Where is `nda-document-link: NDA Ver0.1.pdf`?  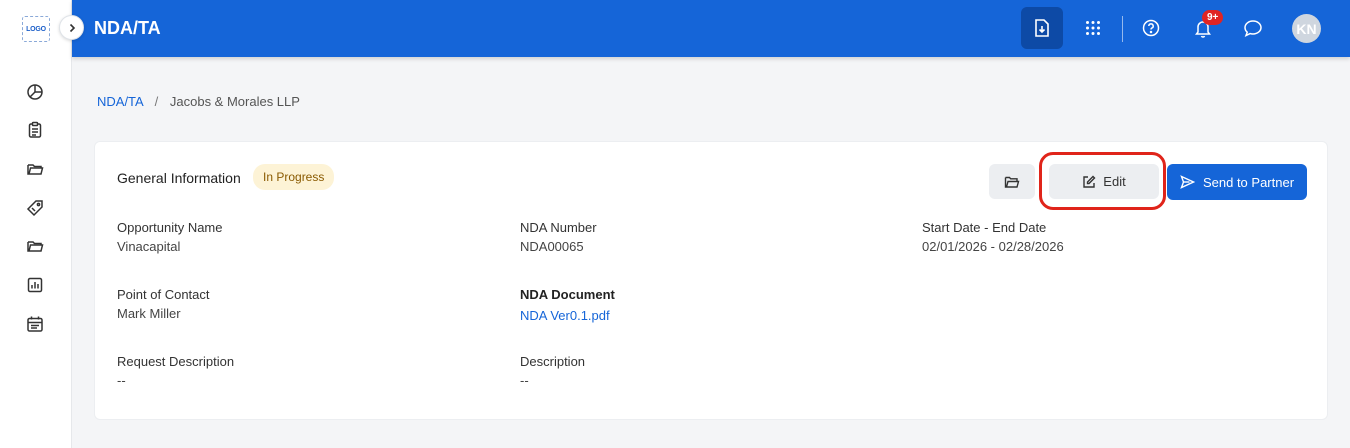 nda-document-link: NDA Ver0.1.pdf is located at coordinates (565, 315).